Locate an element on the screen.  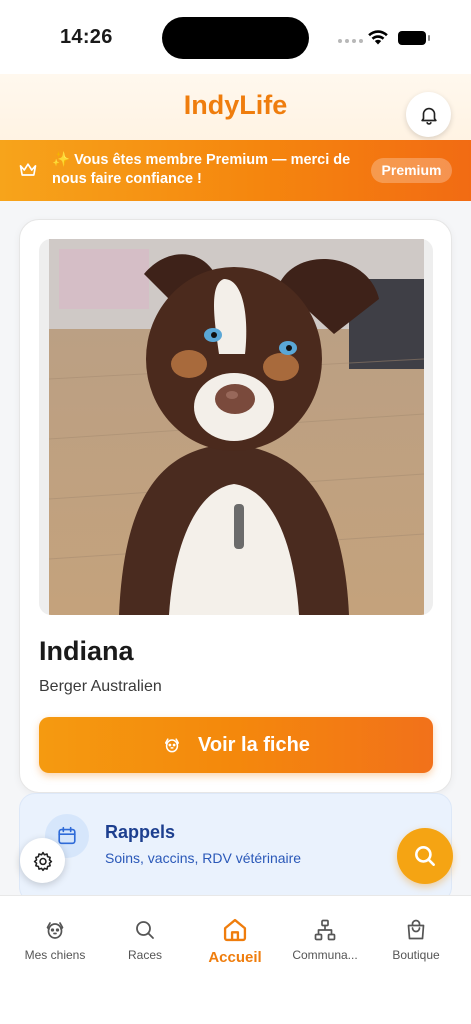
wifi-icon is located at coordinates (378, 37).